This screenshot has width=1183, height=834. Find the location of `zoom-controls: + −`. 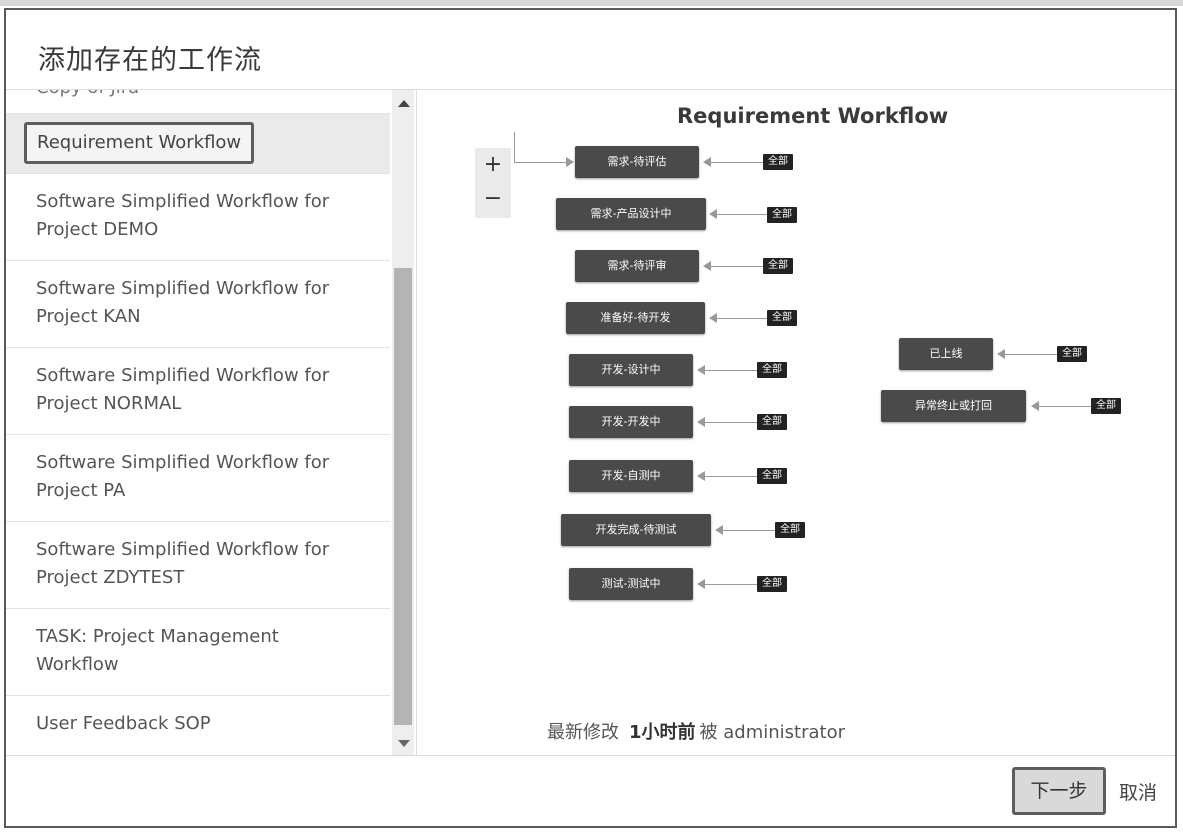

zoom-controls: + − is located at coordinates (493, 183).